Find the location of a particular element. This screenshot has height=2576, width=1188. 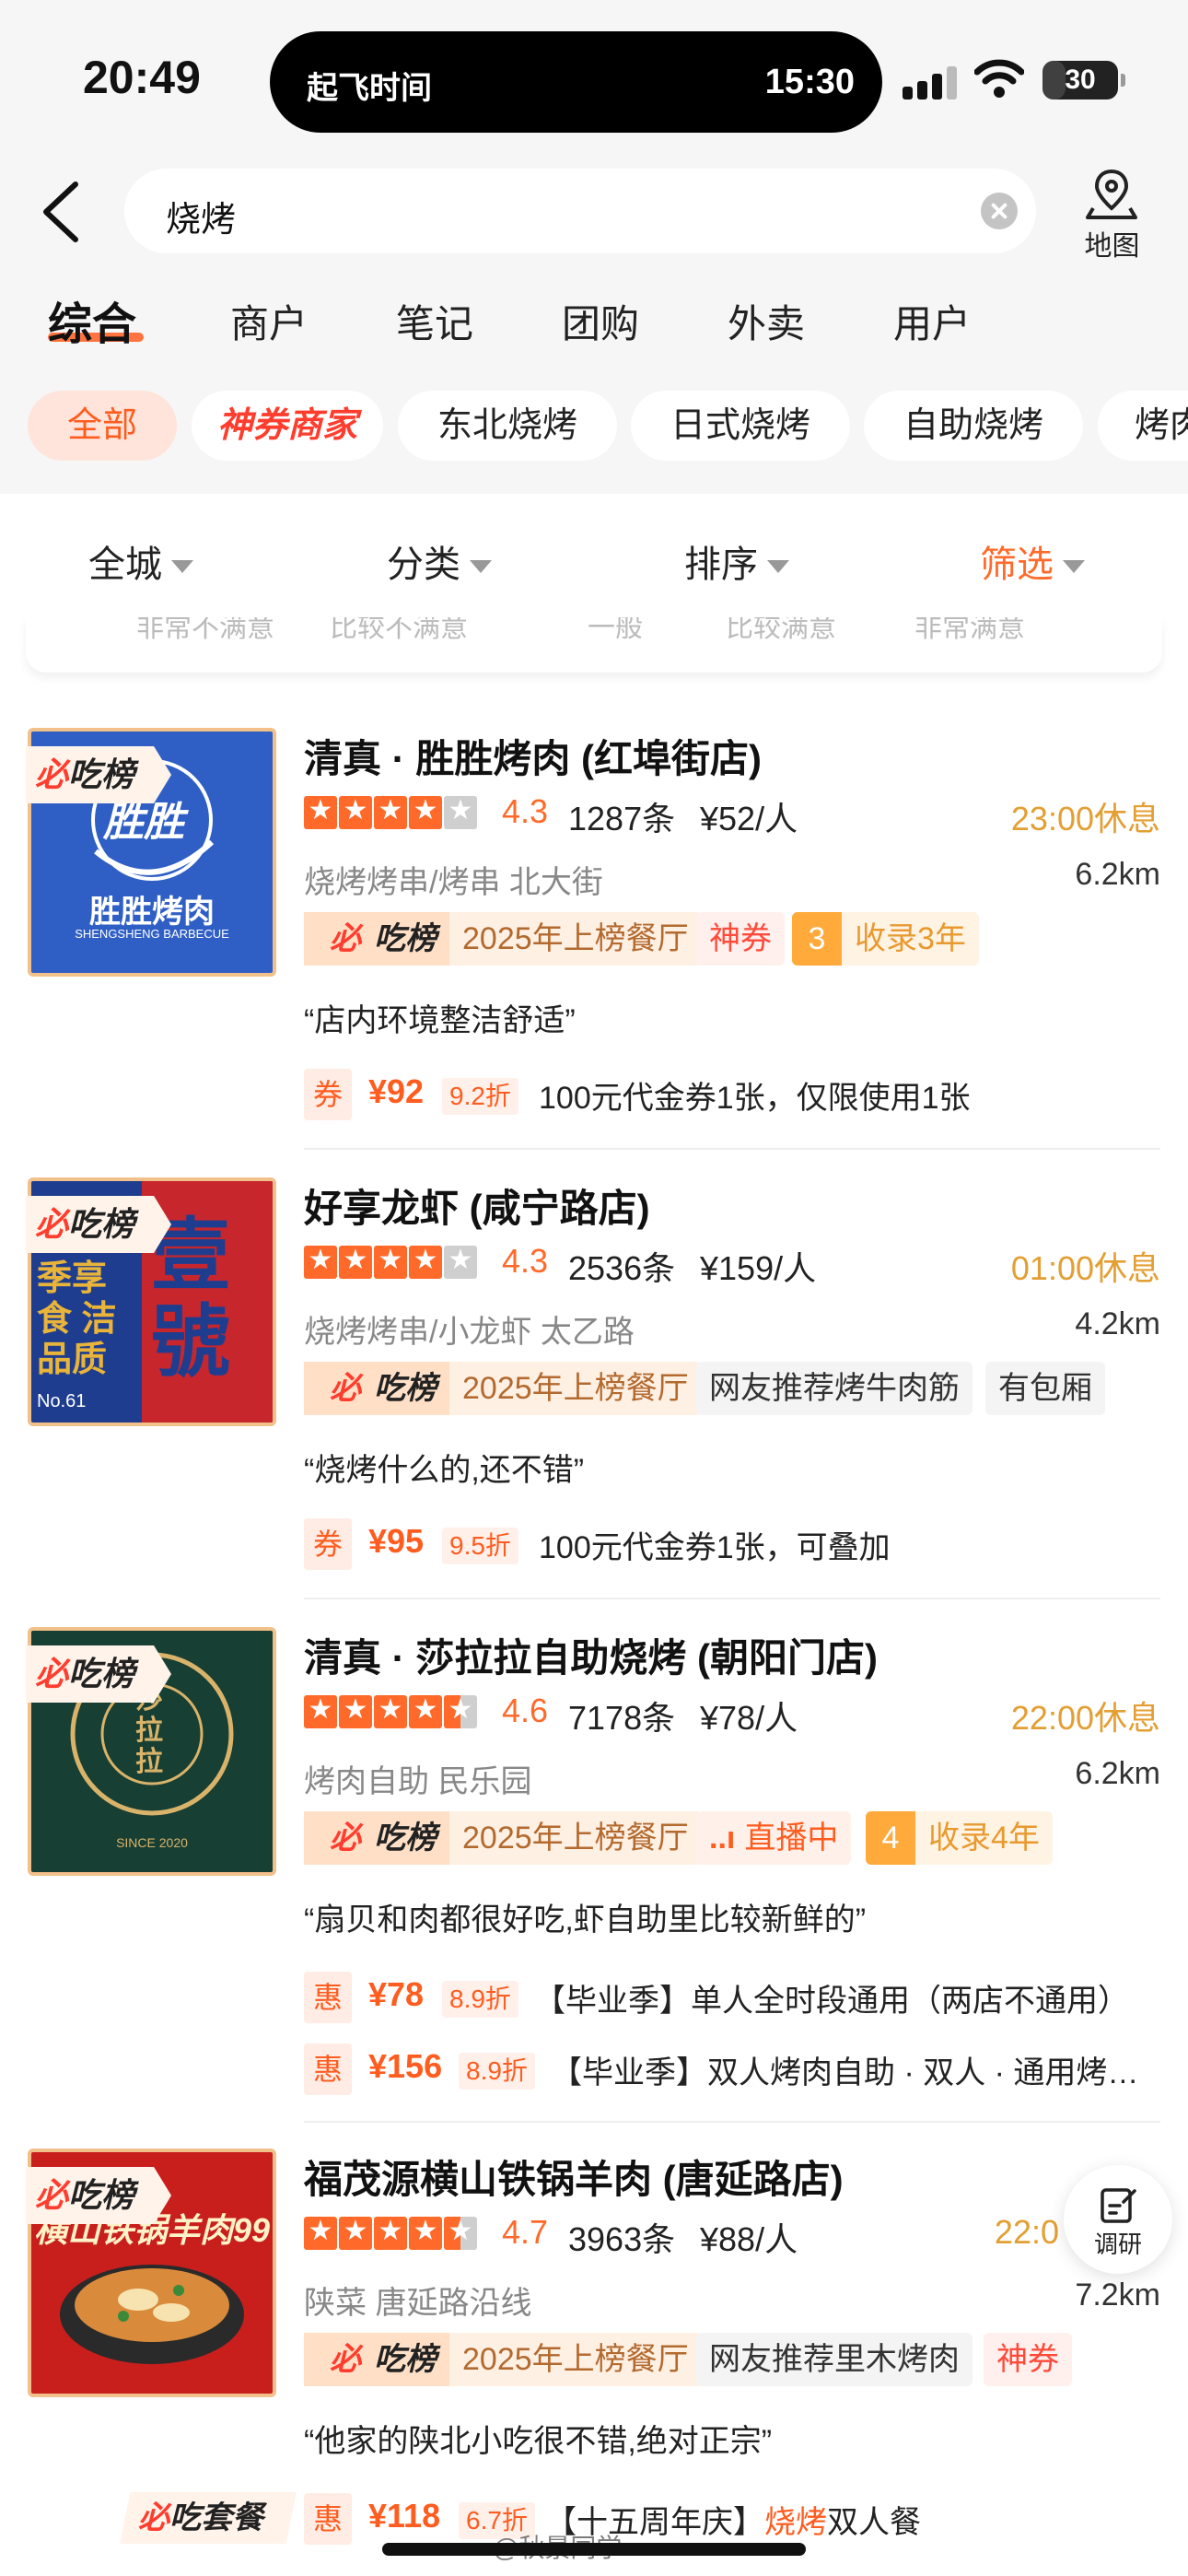

review-quote: “他家的陕北小吃很不错,绝对正宗” is located at coordinates (538, 2441).